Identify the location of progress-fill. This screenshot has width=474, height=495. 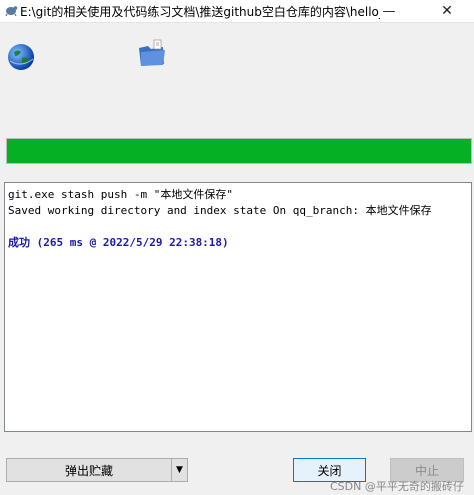
(239, 151).